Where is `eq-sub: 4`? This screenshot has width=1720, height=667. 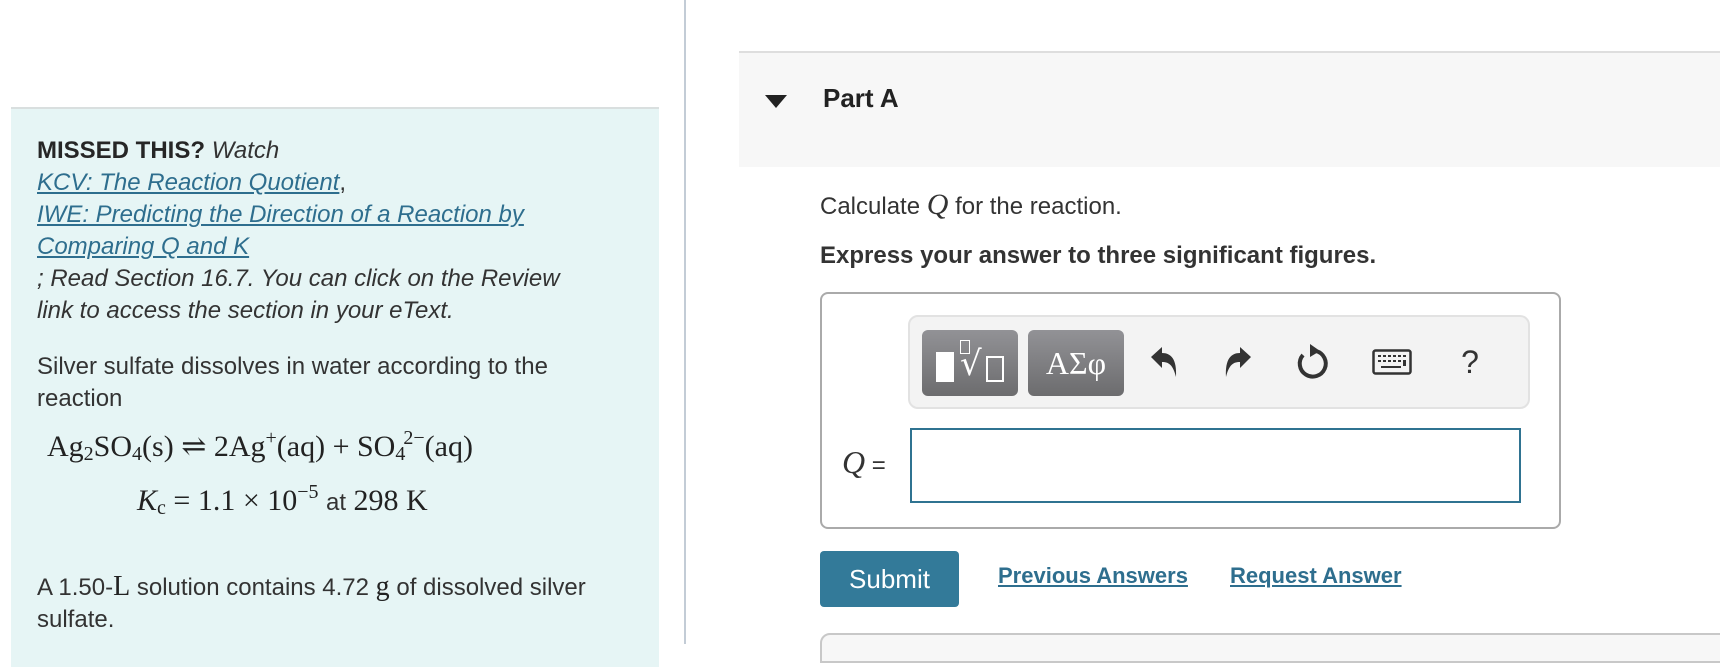
eq-sub: 4 is located at coordinates (137, 454).